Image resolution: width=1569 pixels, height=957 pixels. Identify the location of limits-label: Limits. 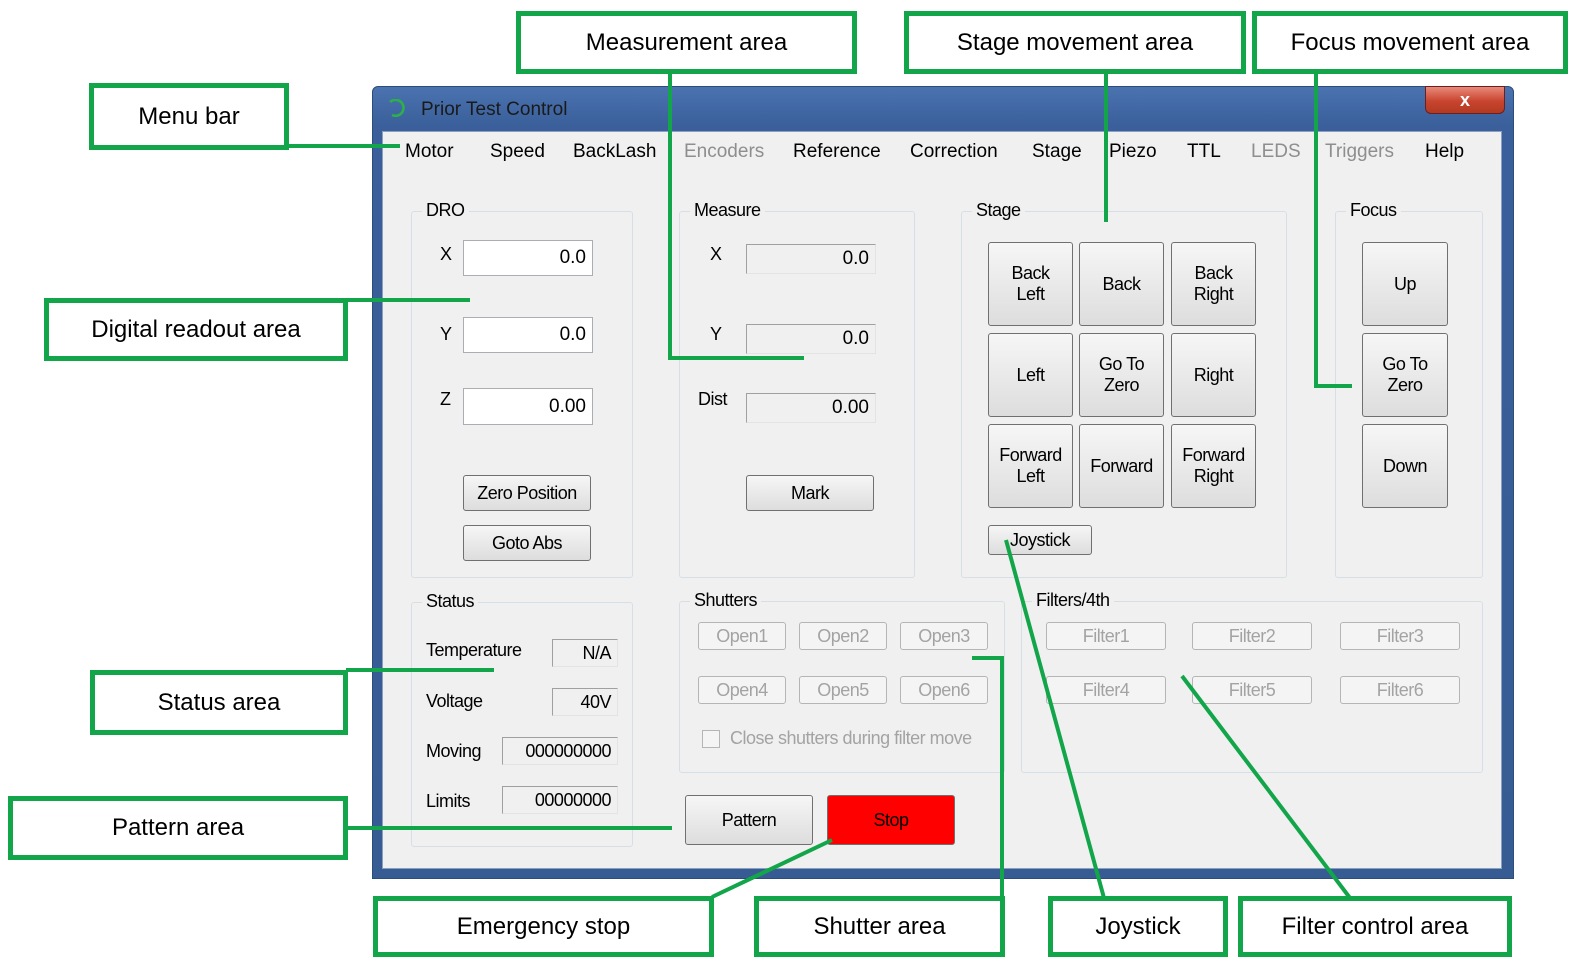
(448, 801).